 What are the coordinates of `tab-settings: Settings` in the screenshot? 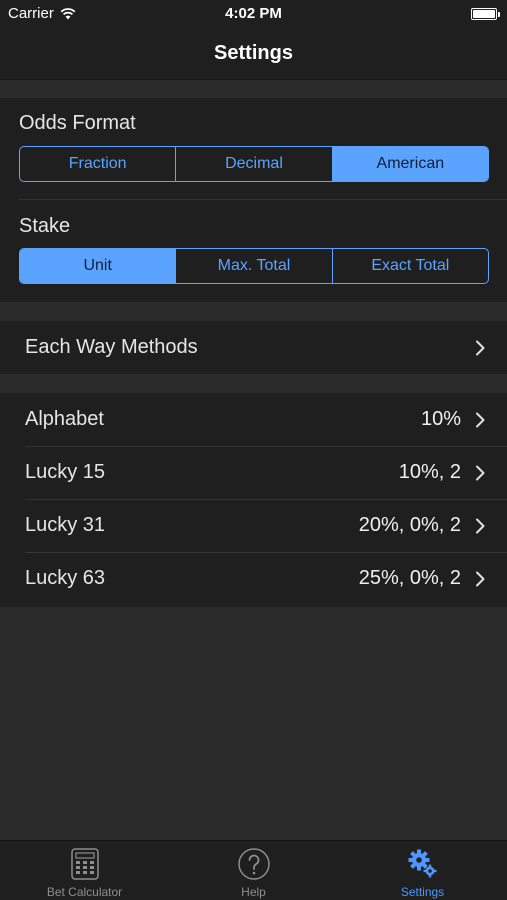 It's located at (422, 870).